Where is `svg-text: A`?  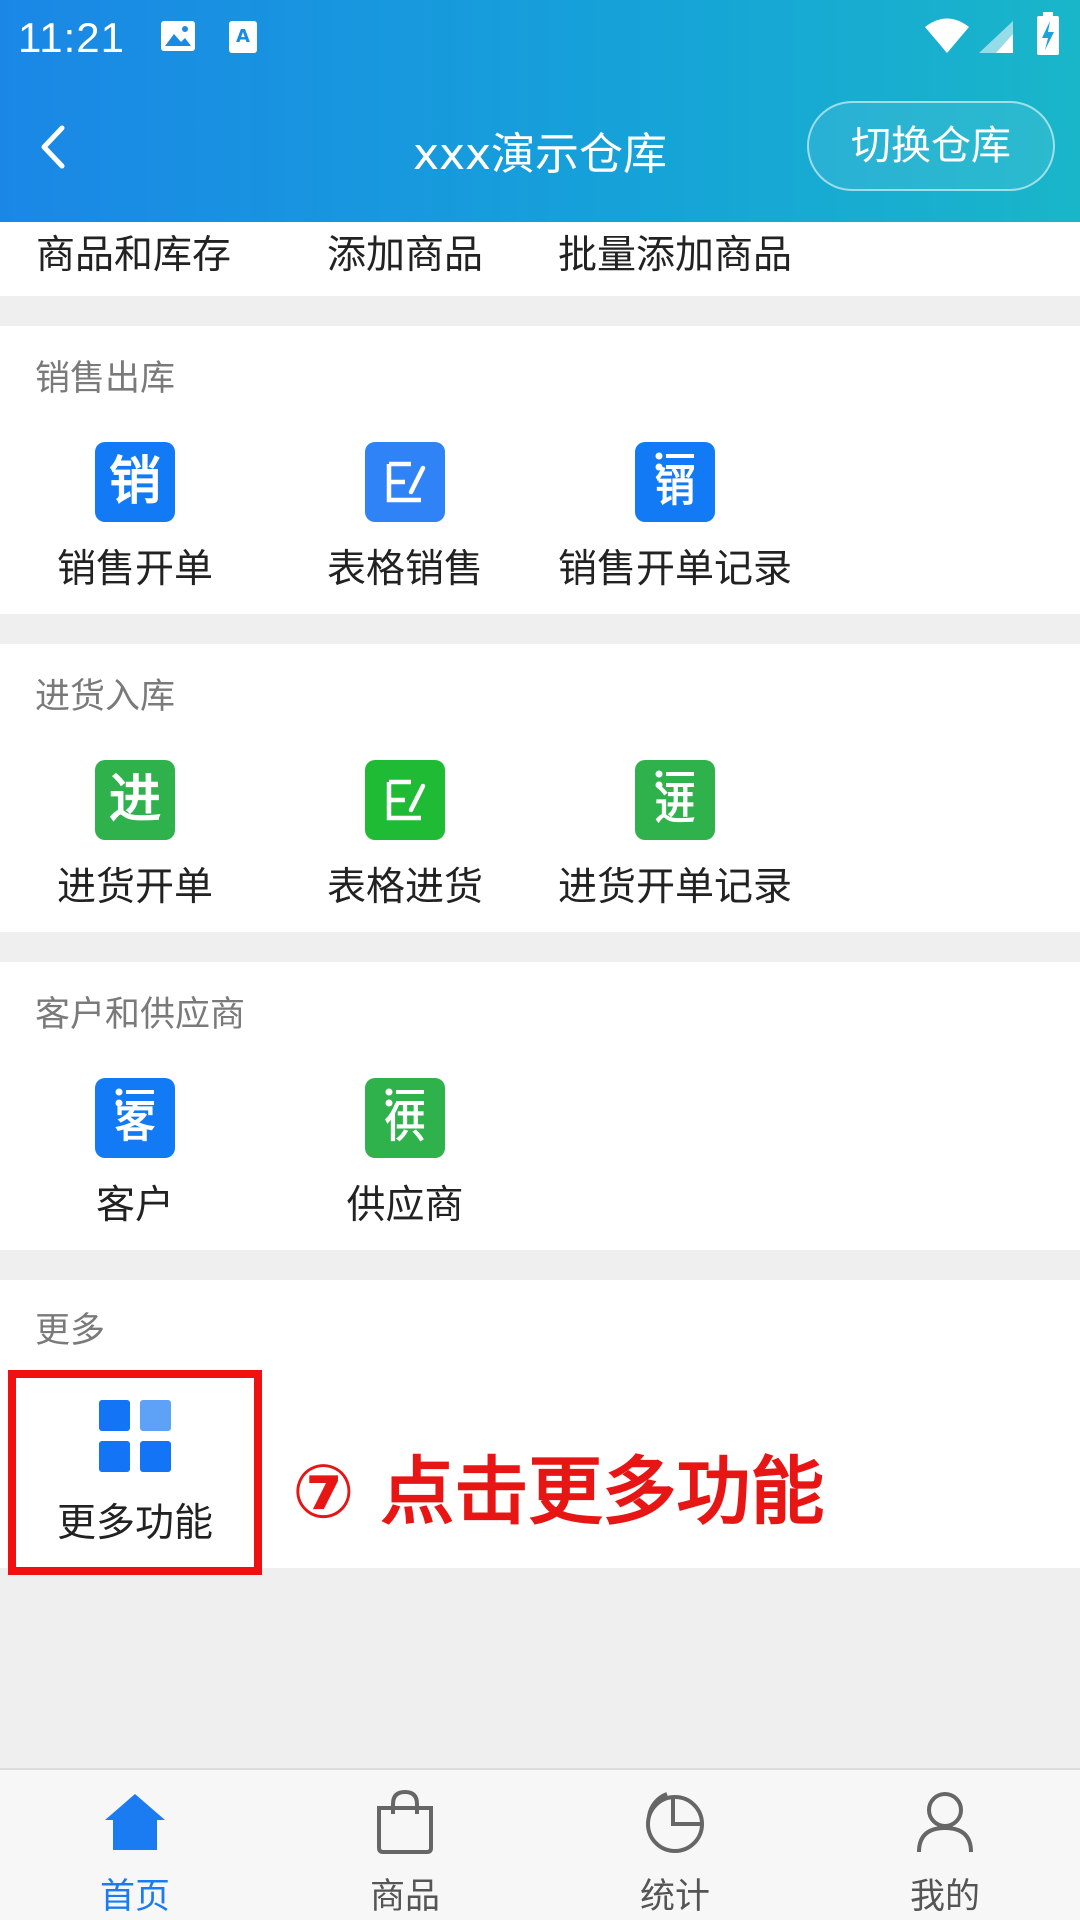
svg-text: A is located at coordinates (243, 36).